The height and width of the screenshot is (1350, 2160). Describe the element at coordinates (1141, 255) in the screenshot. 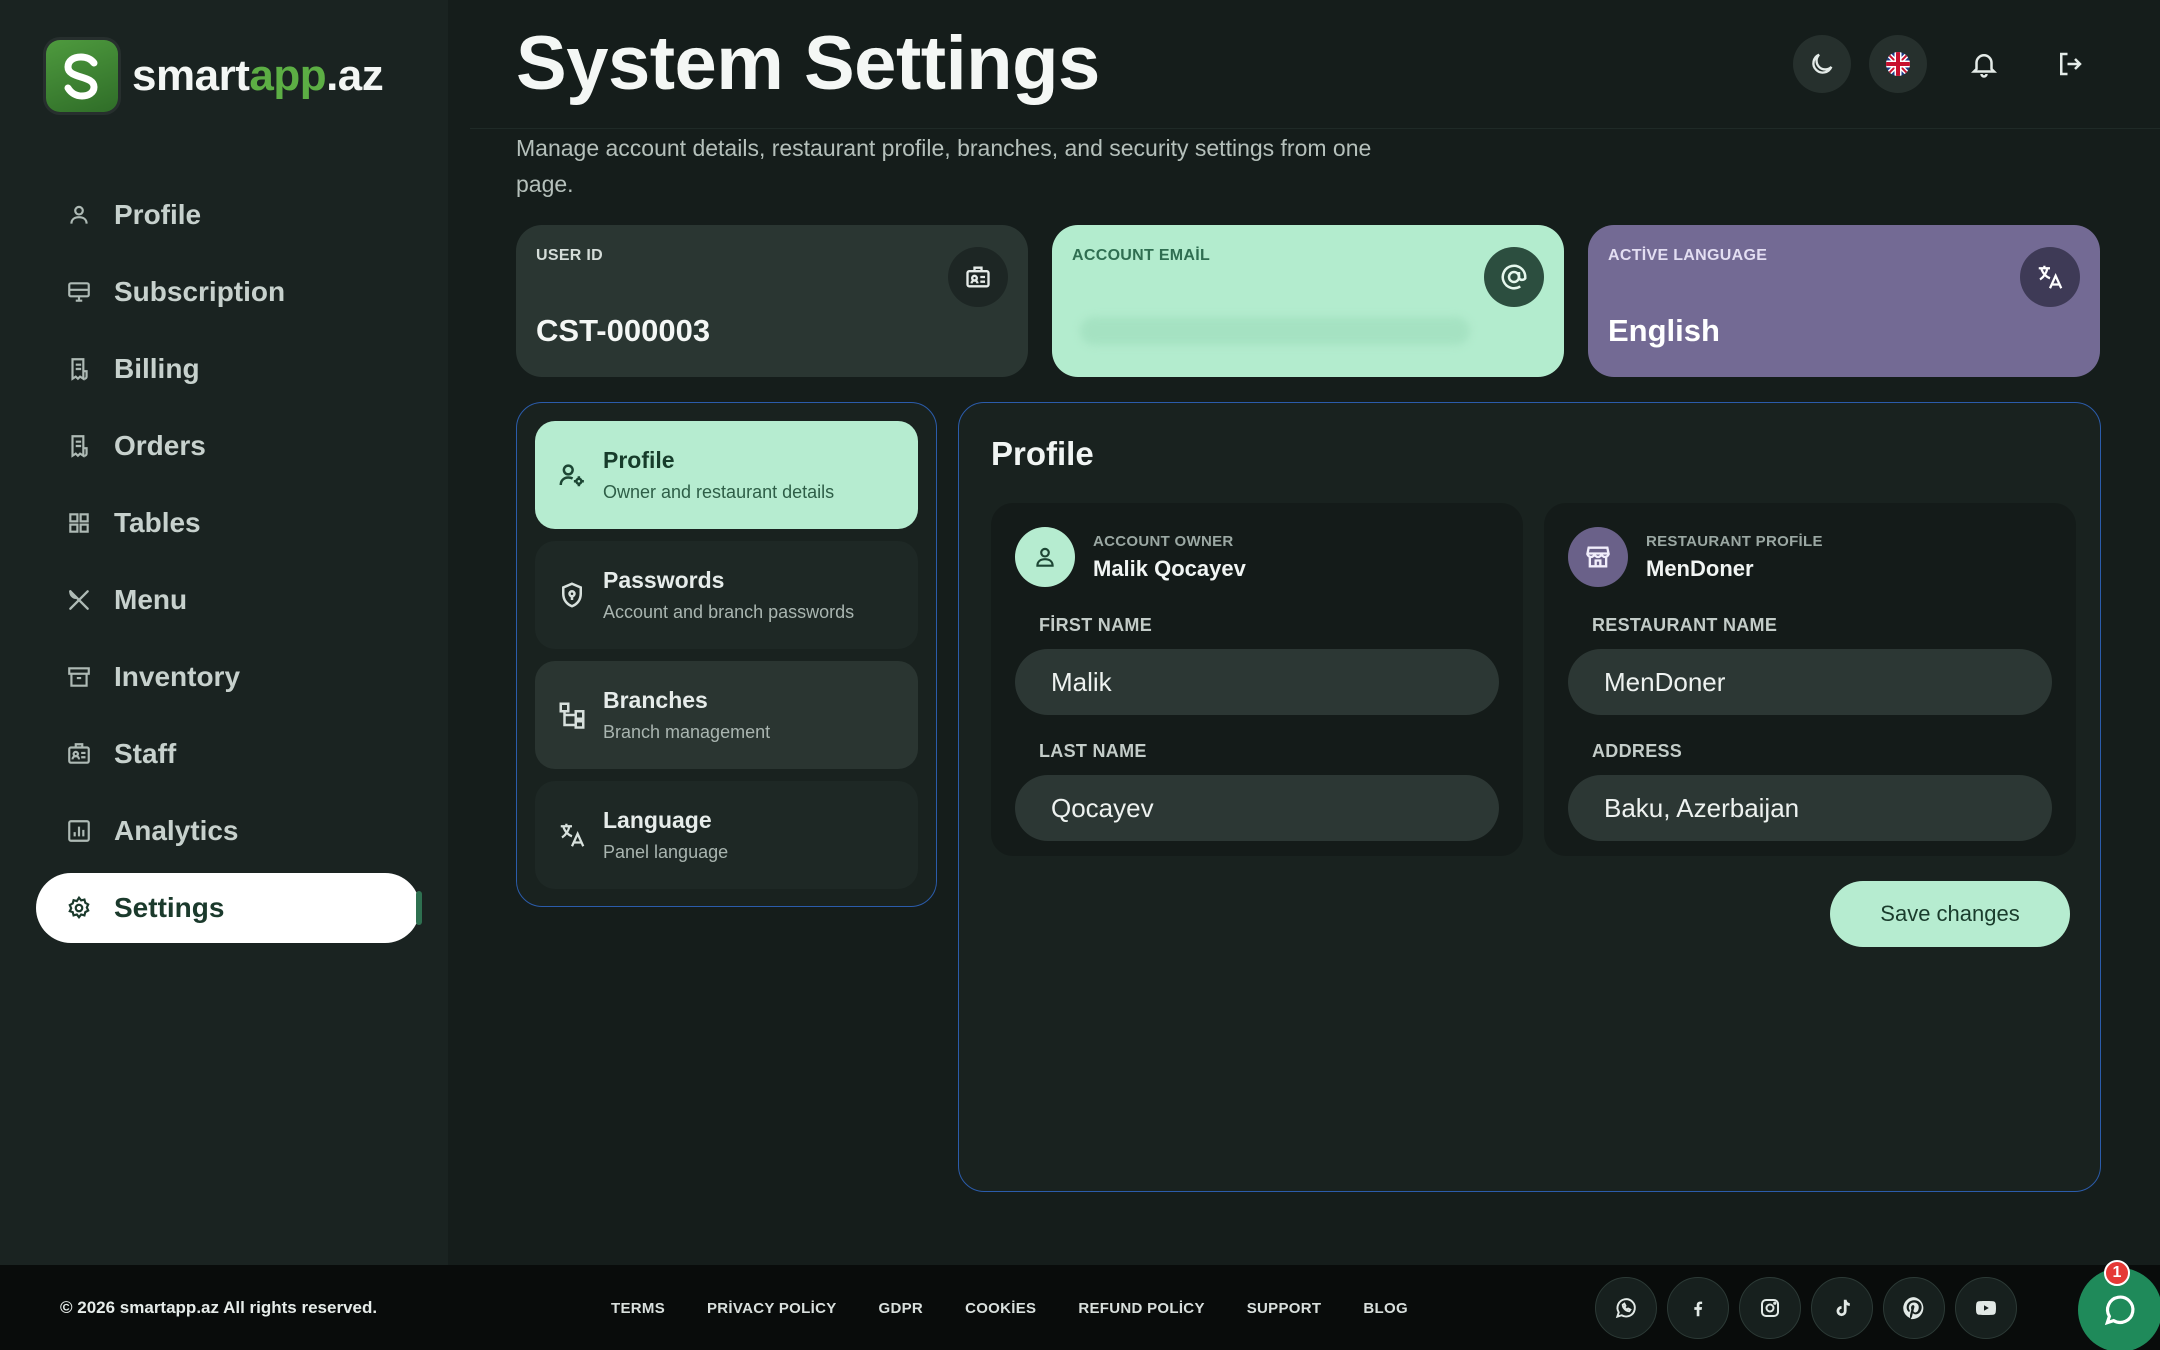

I see `account-email-label: ACCOUNT EMAİL` at that location.